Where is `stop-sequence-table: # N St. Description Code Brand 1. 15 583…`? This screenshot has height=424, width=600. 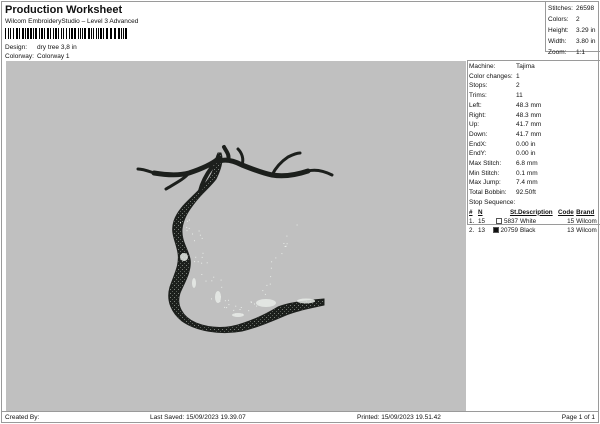
stop-sequence-table: # N St. Description Code Brand 1. 15 583… is located at coordinates (534, 222).